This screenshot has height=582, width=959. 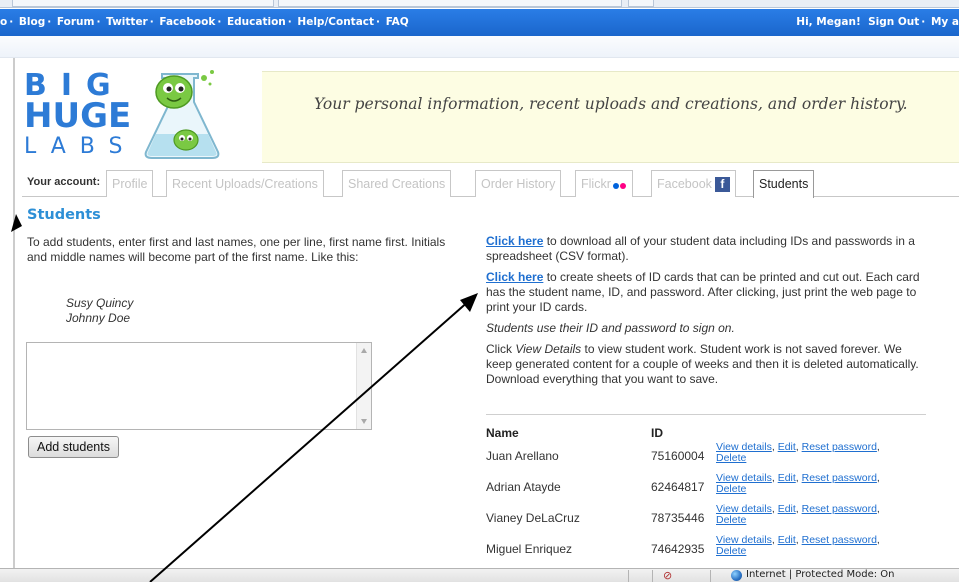 I want to click on download-csv-link: Click here, so click(x=514, y=241).